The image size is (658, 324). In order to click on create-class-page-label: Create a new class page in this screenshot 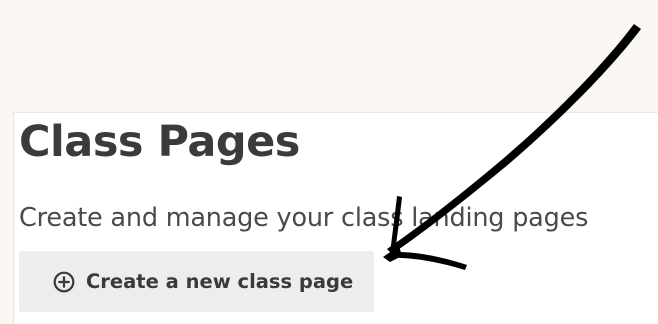, I will do `click(220, 281)`.